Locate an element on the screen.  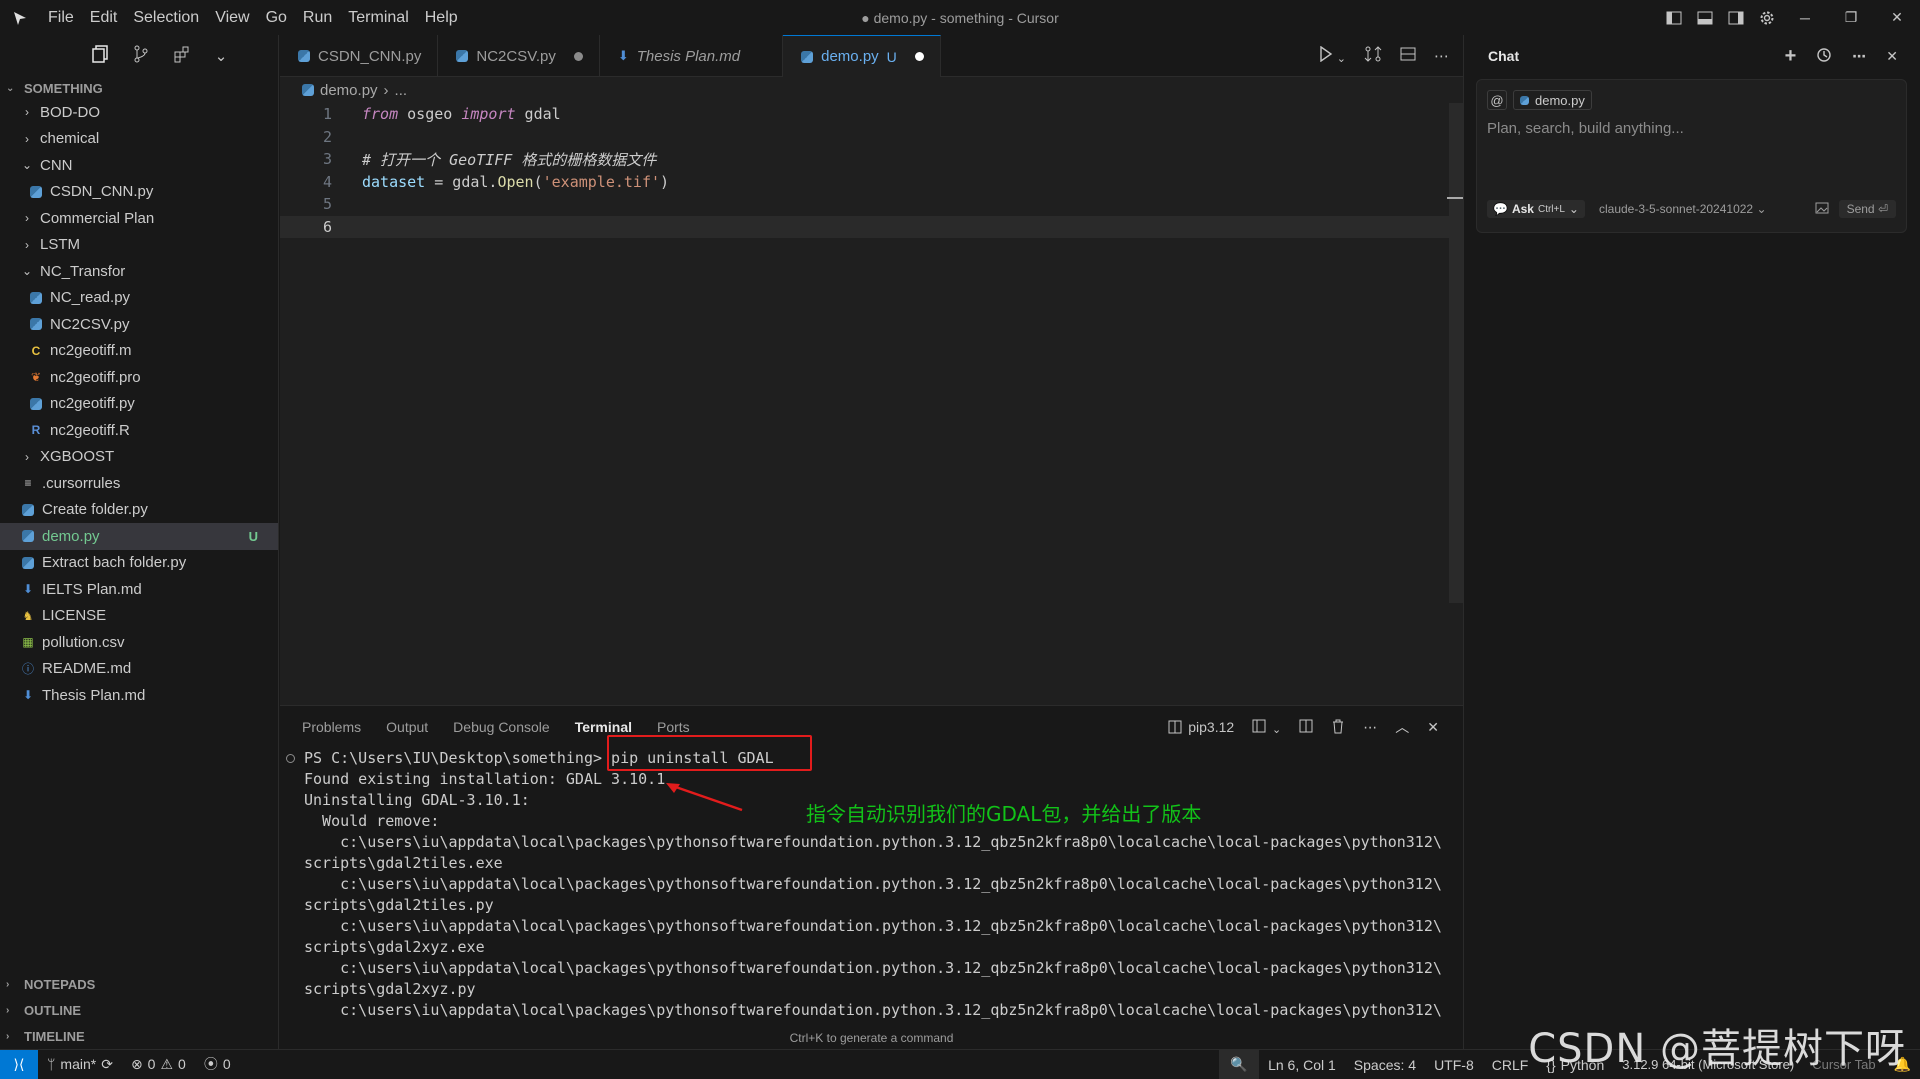
tree-file: nc2geotiff.py is located at coordinates (139, 404).